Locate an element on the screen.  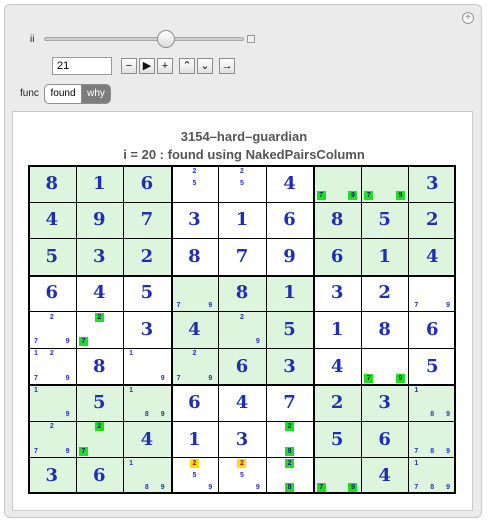
grid-line-v is located at coordinates (314, 329).